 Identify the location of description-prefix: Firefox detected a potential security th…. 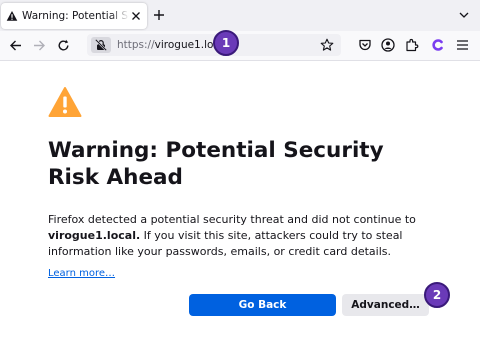
(232, 219).